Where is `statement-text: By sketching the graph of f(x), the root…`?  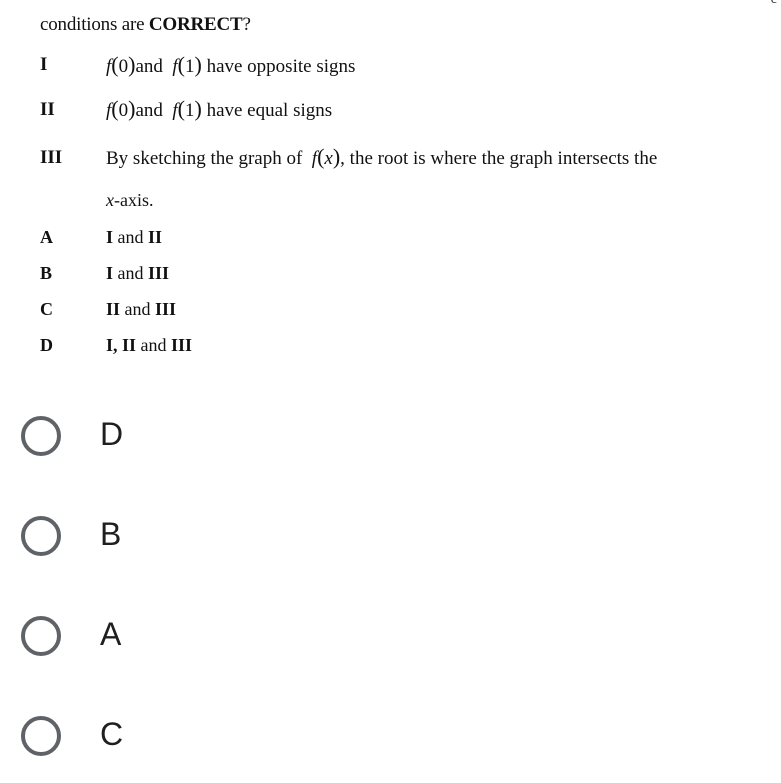
statement-text: By sketching the graph of f(x), the root… is located at coordinates (382, 156).